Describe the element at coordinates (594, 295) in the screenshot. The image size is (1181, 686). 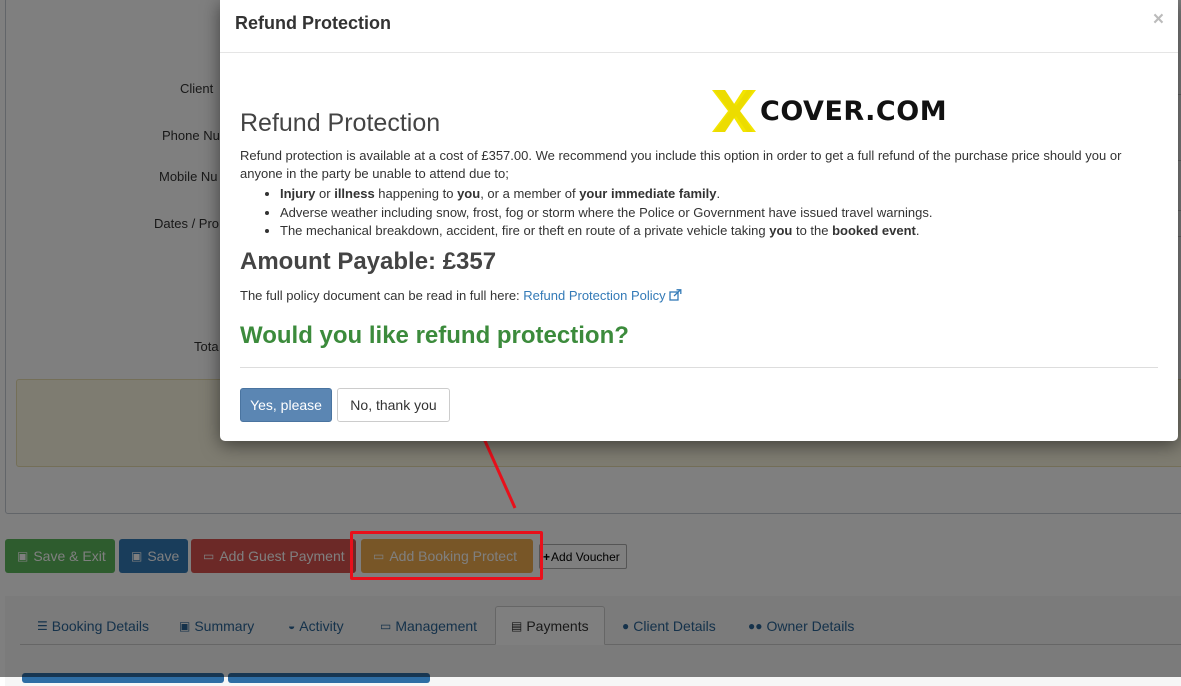
I see `policy-link: Refund Protection Policy` at that location.